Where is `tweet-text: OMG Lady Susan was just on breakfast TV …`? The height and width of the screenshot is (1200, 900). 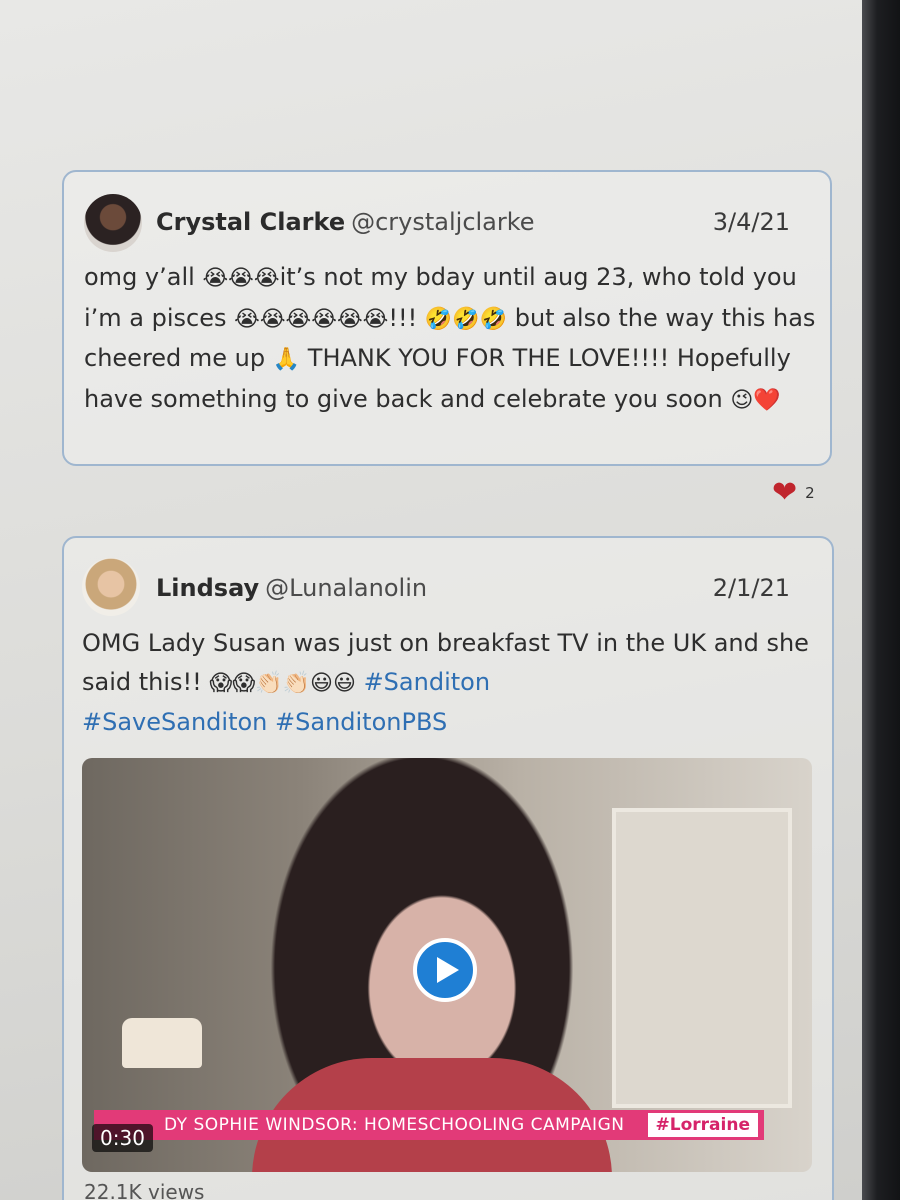 tweet-text: OMG Lady Susan was just on breakfast TV … is located at coordinates (452, 683).